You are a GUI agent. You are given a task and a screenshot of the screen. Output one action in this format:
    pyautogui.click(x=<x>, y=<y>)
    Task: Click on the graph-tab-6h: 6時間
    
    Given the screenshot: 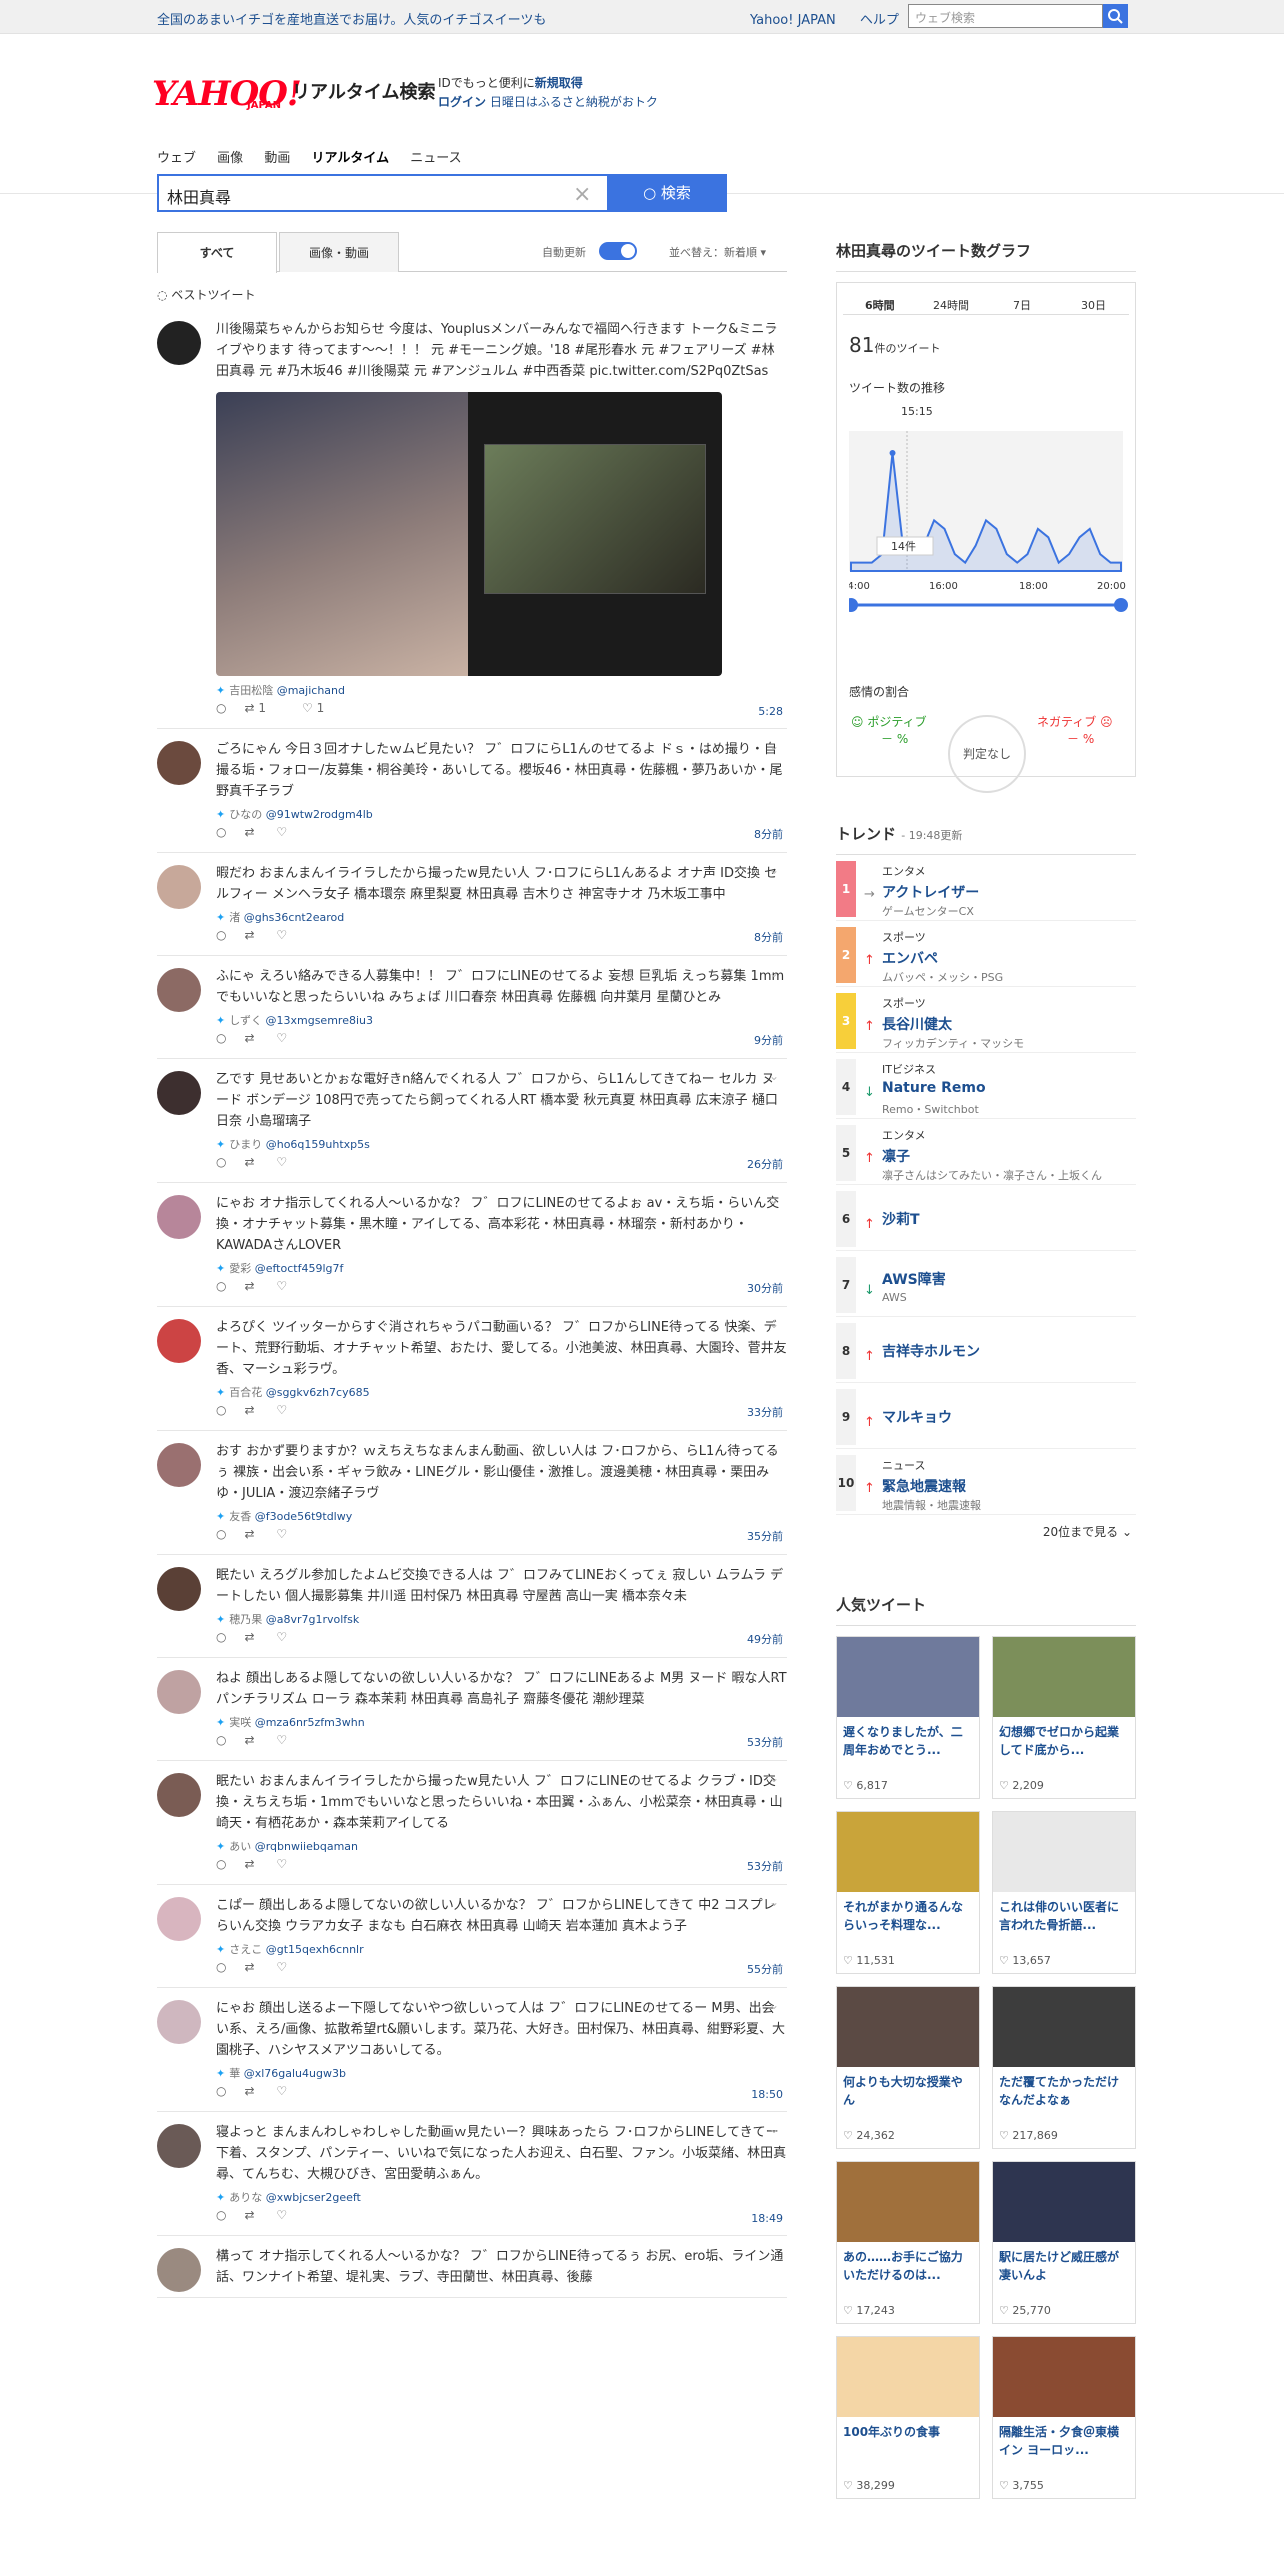 What is the action you would take?
    pyautogui.click(x=880, y=305)
    